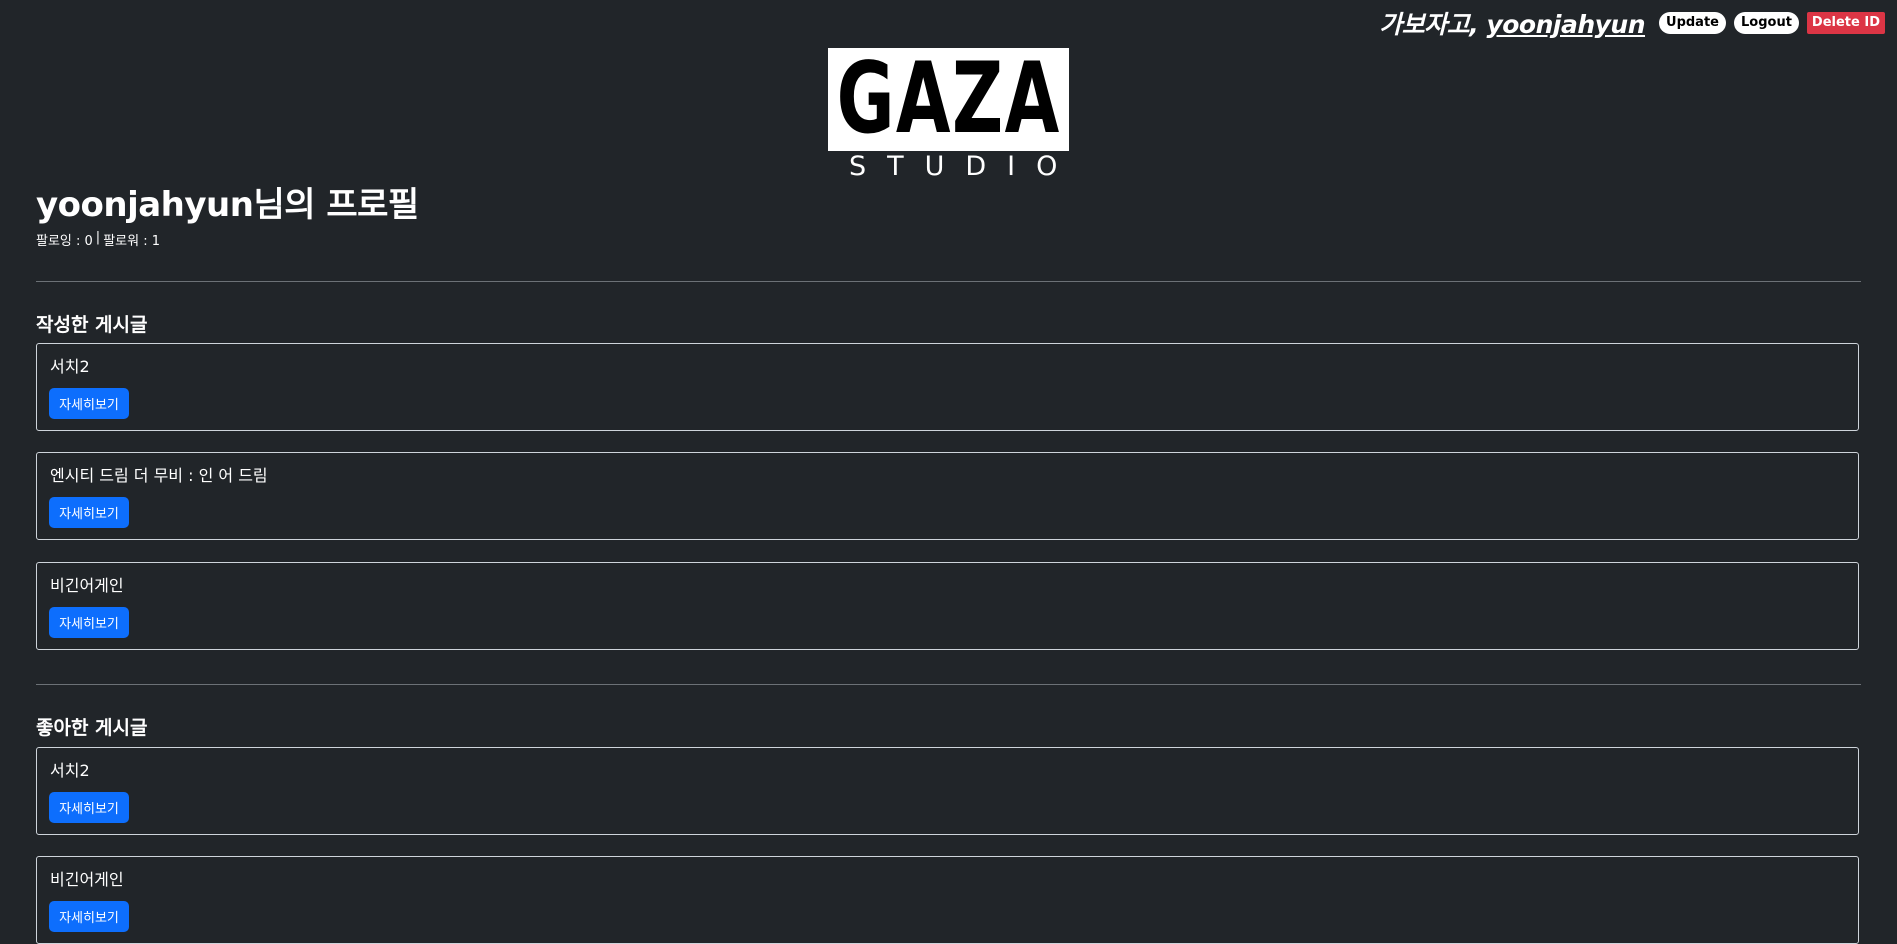 The height and width of the screenshot is (944, 1897). What do you see at coordinates (947, 496) in the screenshot?
I see `post-card: 엔시티 드림 더 무비 : 인 어 드림 자세히보기` at bounding box center [947, 496].